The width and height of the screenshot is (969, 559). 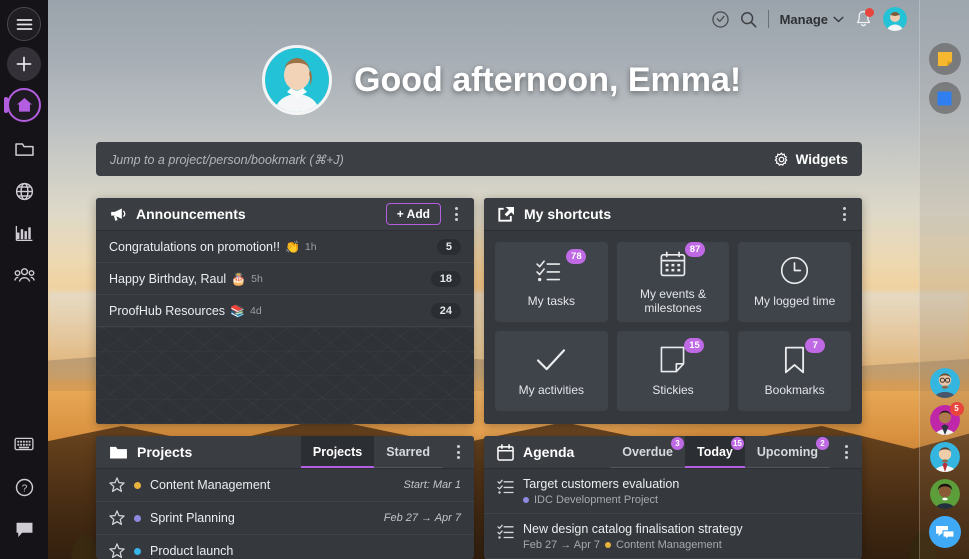 I want to click on announcements-header: Announcements + Add, so click(x=285, y=214).